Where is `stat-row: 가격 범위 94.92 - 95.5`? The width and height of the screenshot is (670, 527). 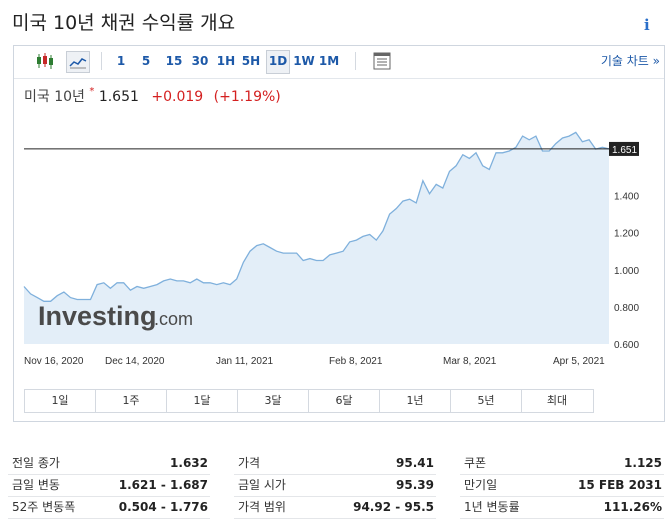
stat-row: 가격 범위 94.92 - 95.5 is located at coordinates (335, 507).